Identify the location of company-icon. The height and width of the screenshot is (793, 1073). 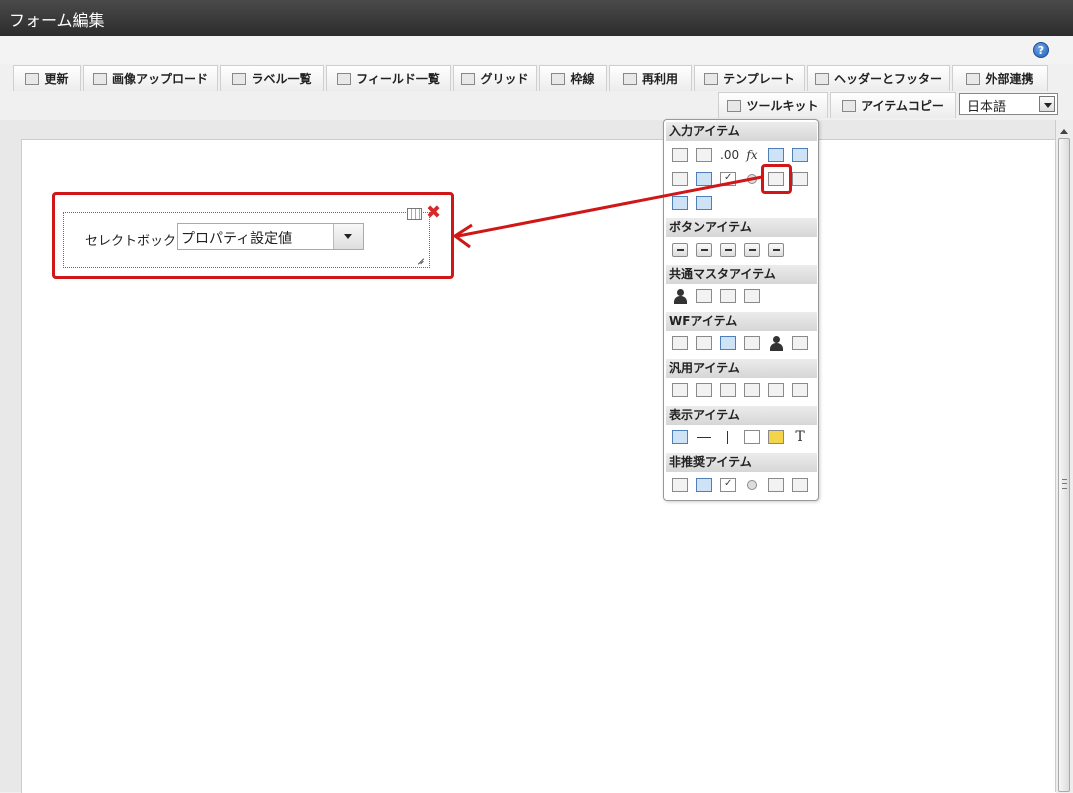
(752, 296).